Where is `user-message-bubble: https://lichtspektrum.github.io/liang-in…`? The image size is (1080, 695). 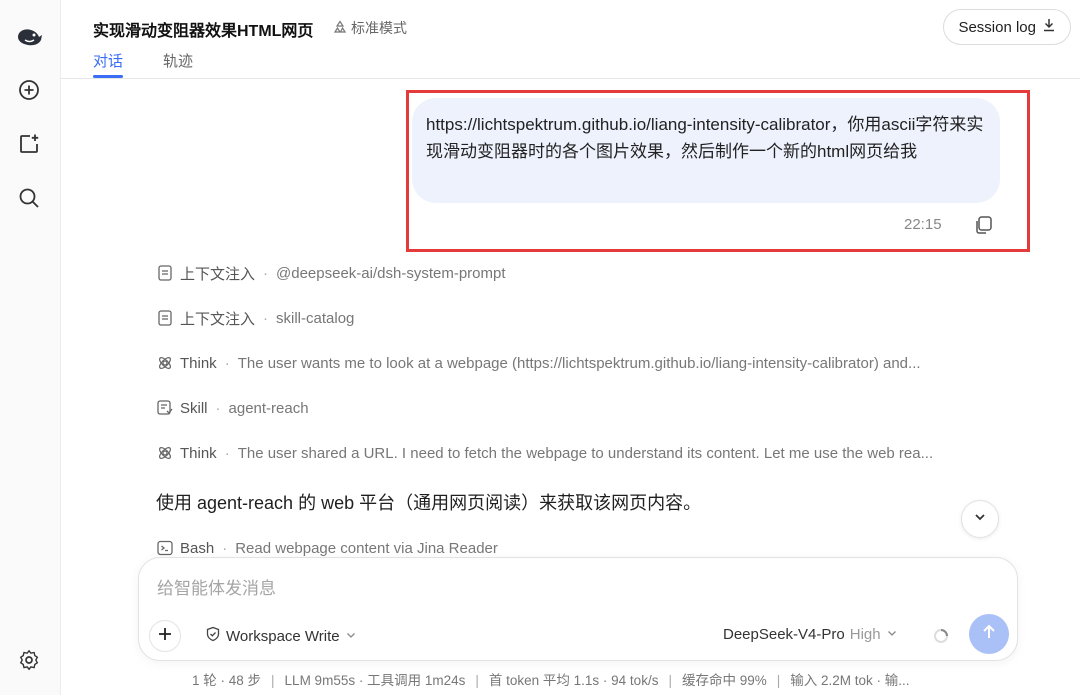 user-message-bubble: https://lichtspektrum.github.io/liang-in… is located at coordinates (706, 150).